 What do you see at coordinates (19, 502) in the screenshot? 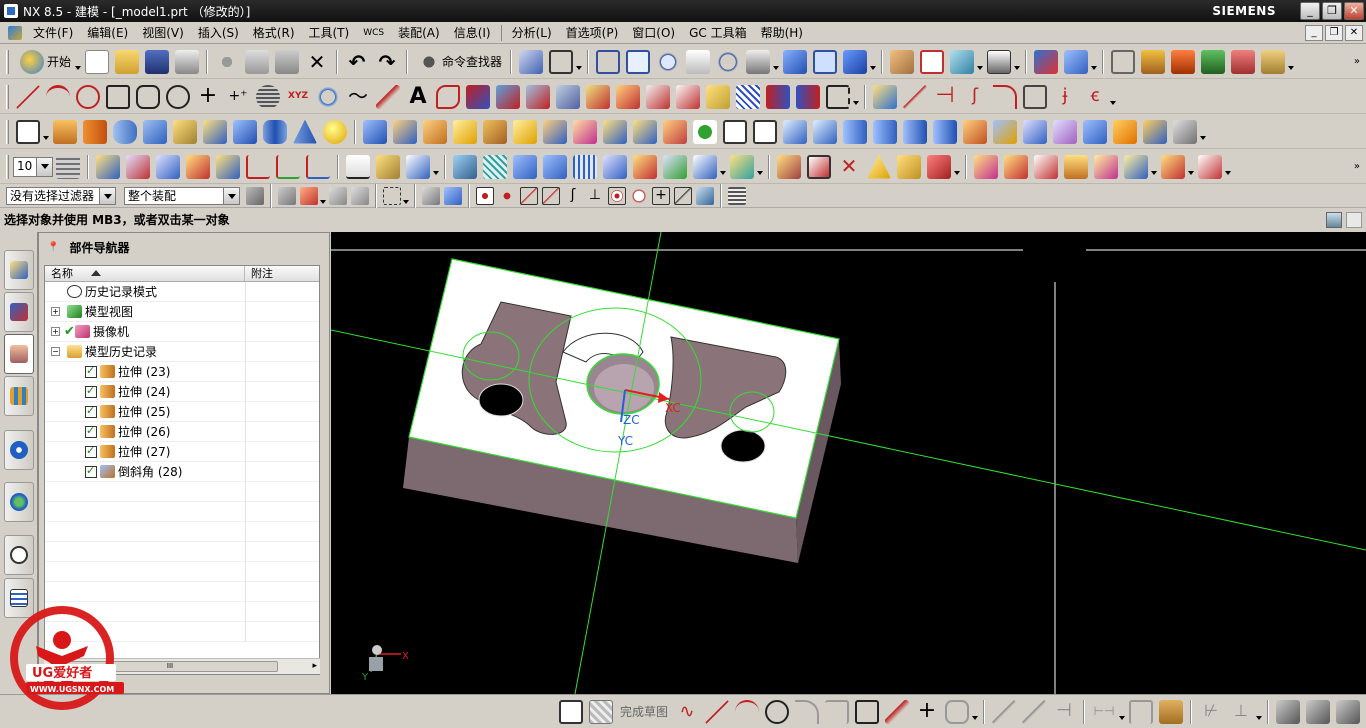
I see `resource-tab-web-browser` at bounding box center [19, 502].